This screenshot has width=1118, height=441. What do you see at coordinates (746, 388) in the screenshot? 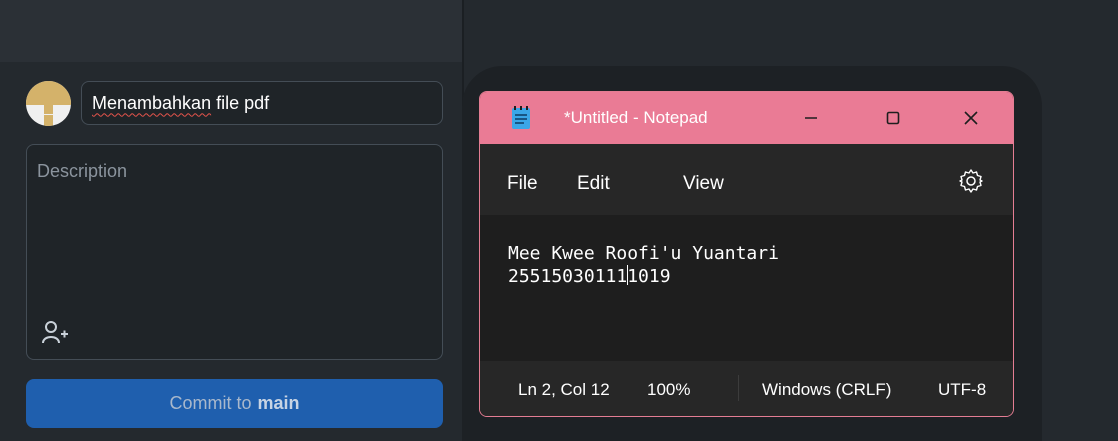
I see `notepad-statusbar: Ln 2, Col 12 100% Windows (CRLF) UTF-8` at bounding box center [746, 388].